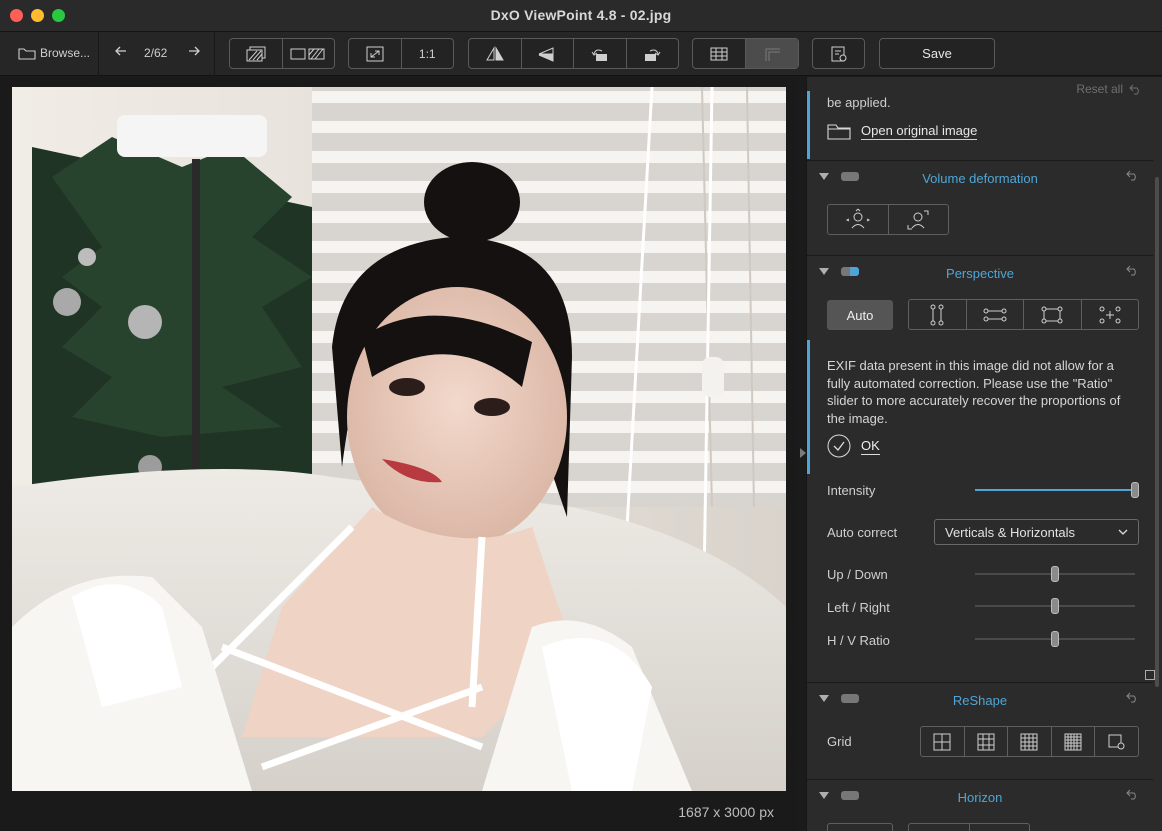 The image size is (1162, 831). Describe the element at coordinates (808, 125) in the screenshot. I see `info-accent-bar` at that location.